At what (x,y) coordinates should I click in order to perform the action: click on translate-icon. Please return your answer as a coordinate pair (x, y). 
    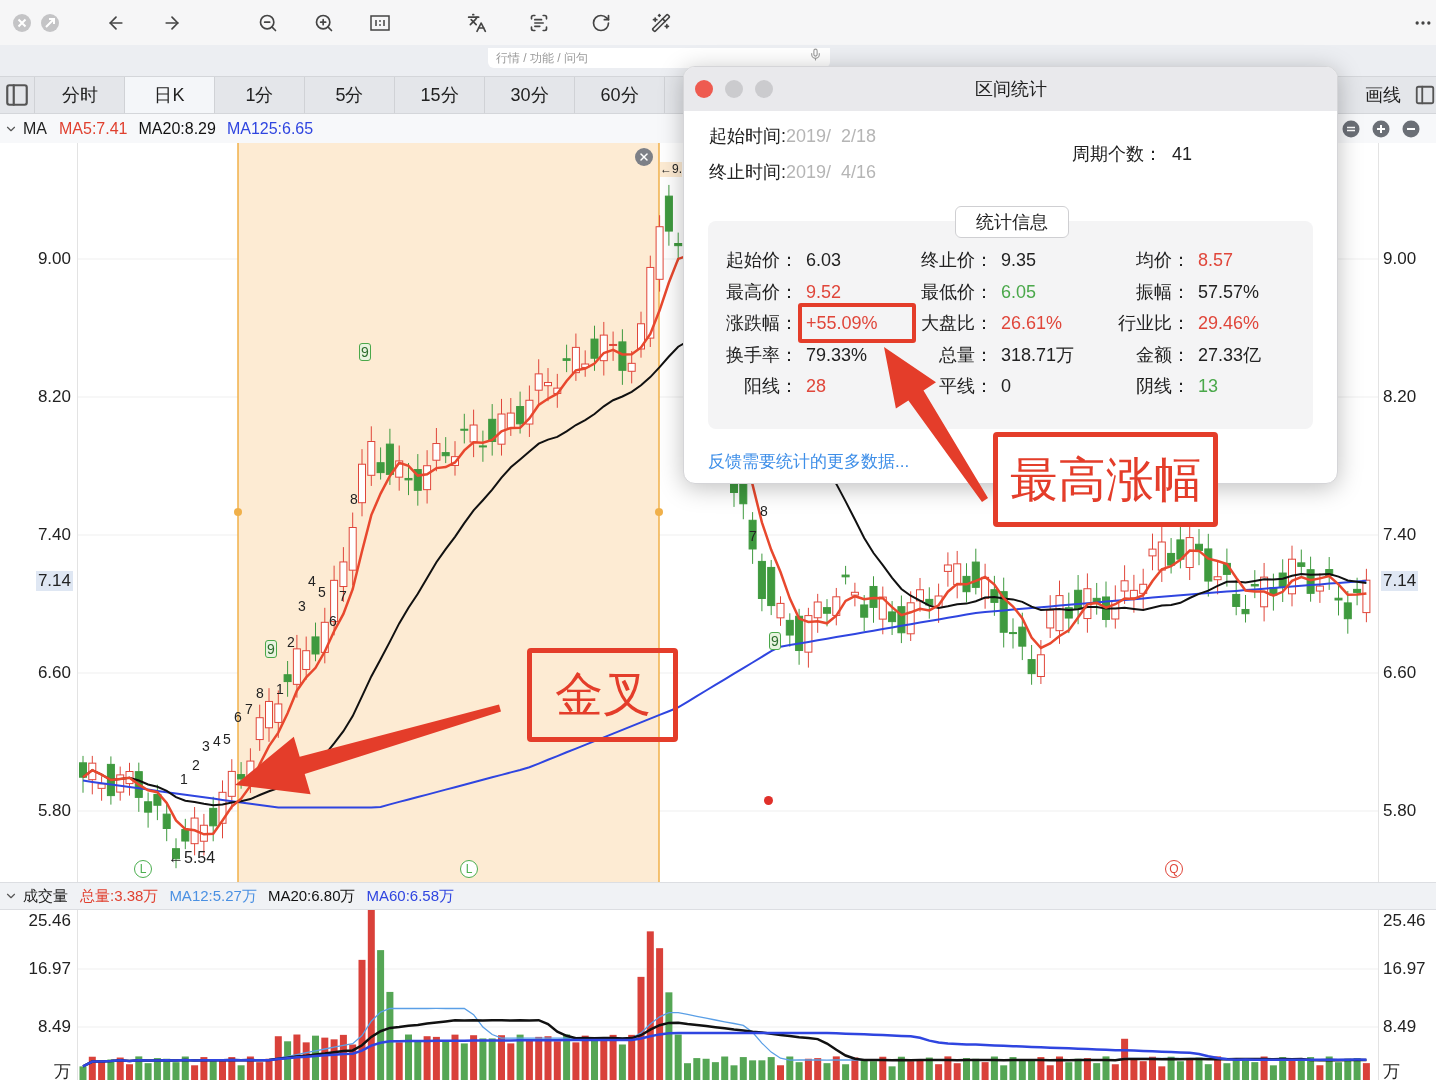
    Looking at the image, I should click on (477, 22).